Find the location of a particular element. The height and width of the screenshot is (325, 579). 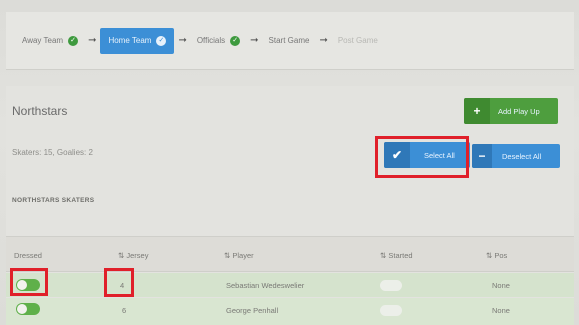

skaters-heading: NORTHSTARS SKATERS is located at coordinates (53, 200).